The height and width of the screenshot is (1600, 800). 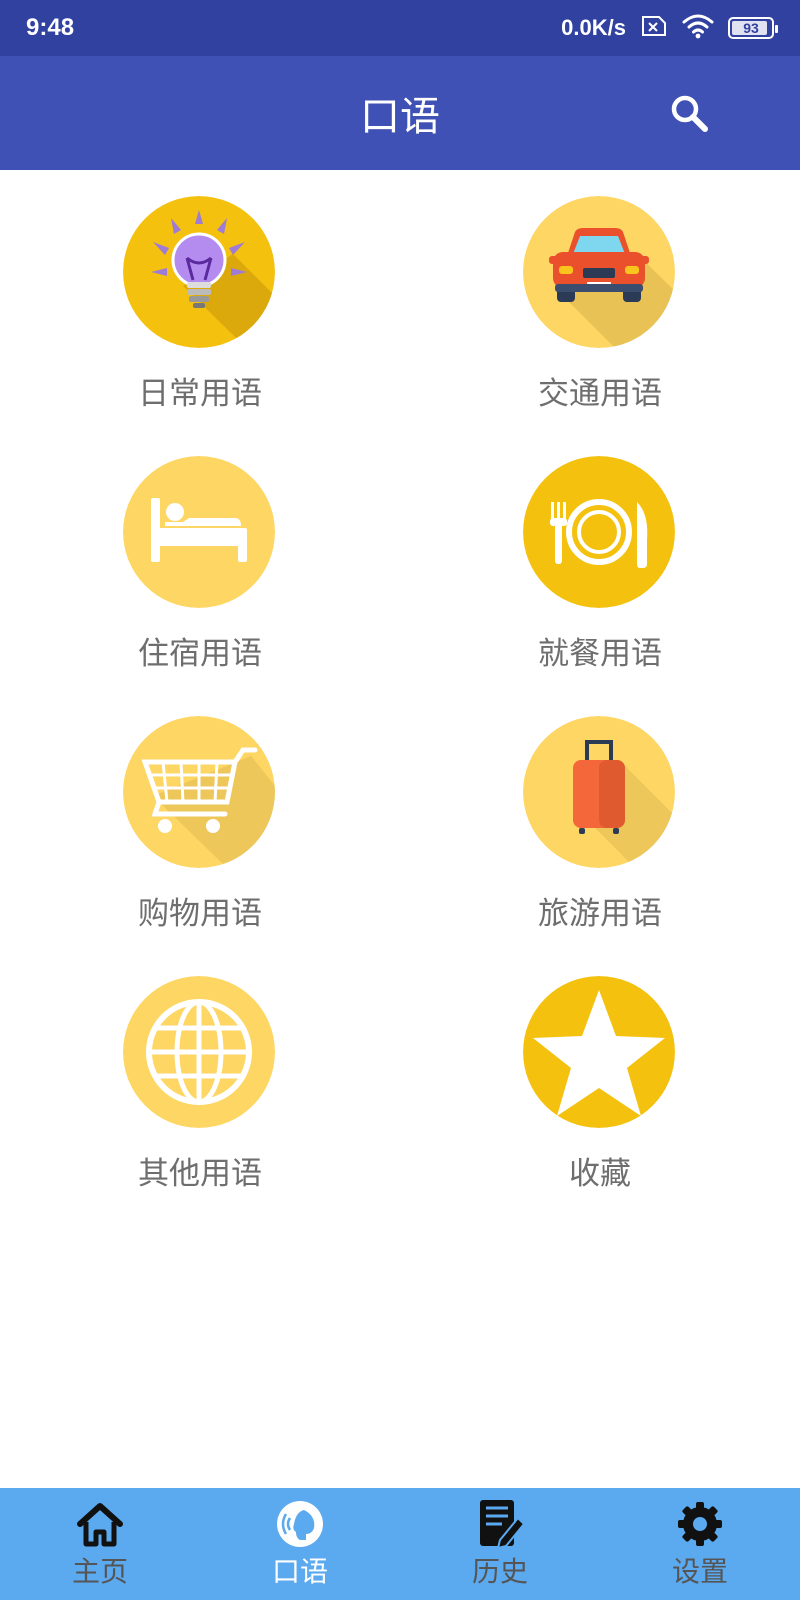 What do you see at coordinates (600, 914) in the screenshot?
I see `category-label: 旅游用语` at bounding box center [600, 914].